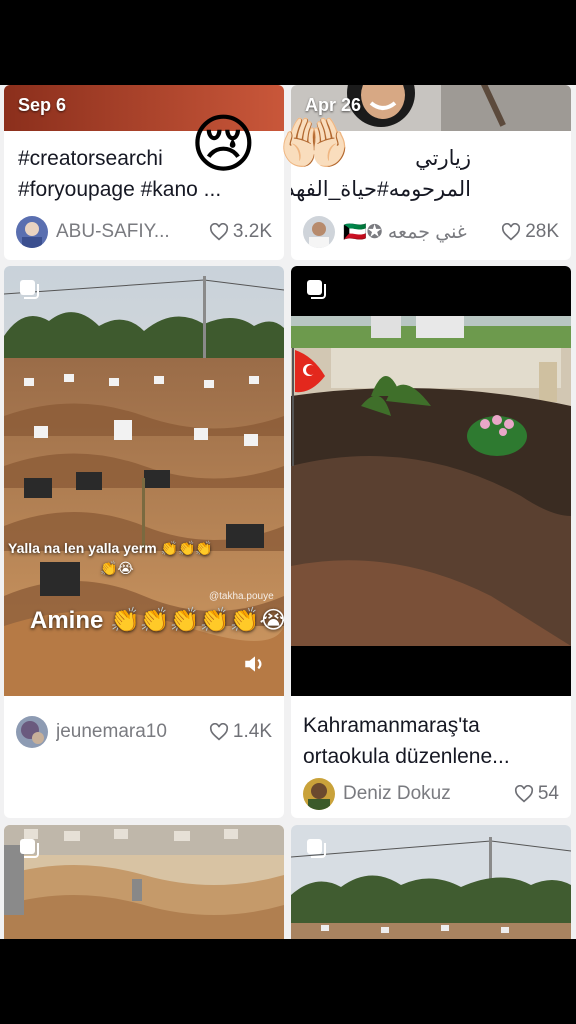 The width and height of the screenshot is (576, 1024). Describe the element at coordinates (223, 144) in the screenshot. I see `crying-emoji: 😢` at that location.